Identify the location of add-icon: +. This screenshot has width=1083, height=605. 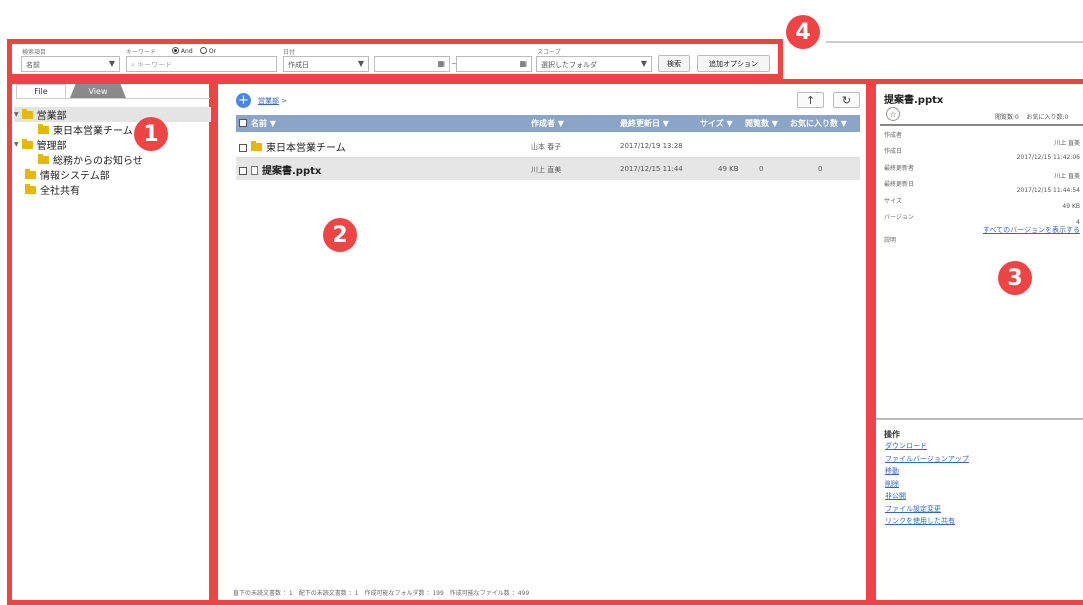
(243, 100).